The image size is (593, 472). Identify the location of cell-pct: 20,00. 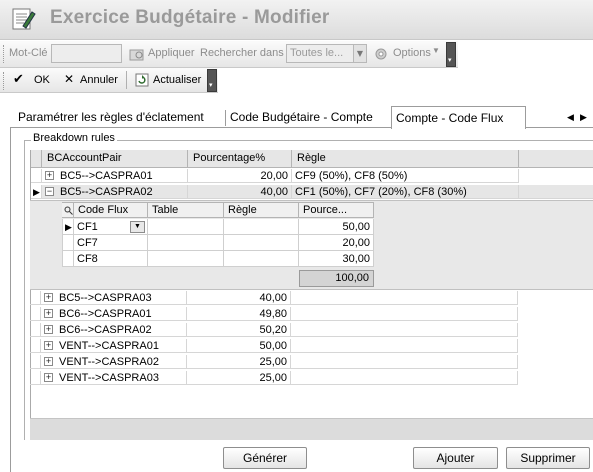
(240, 176).